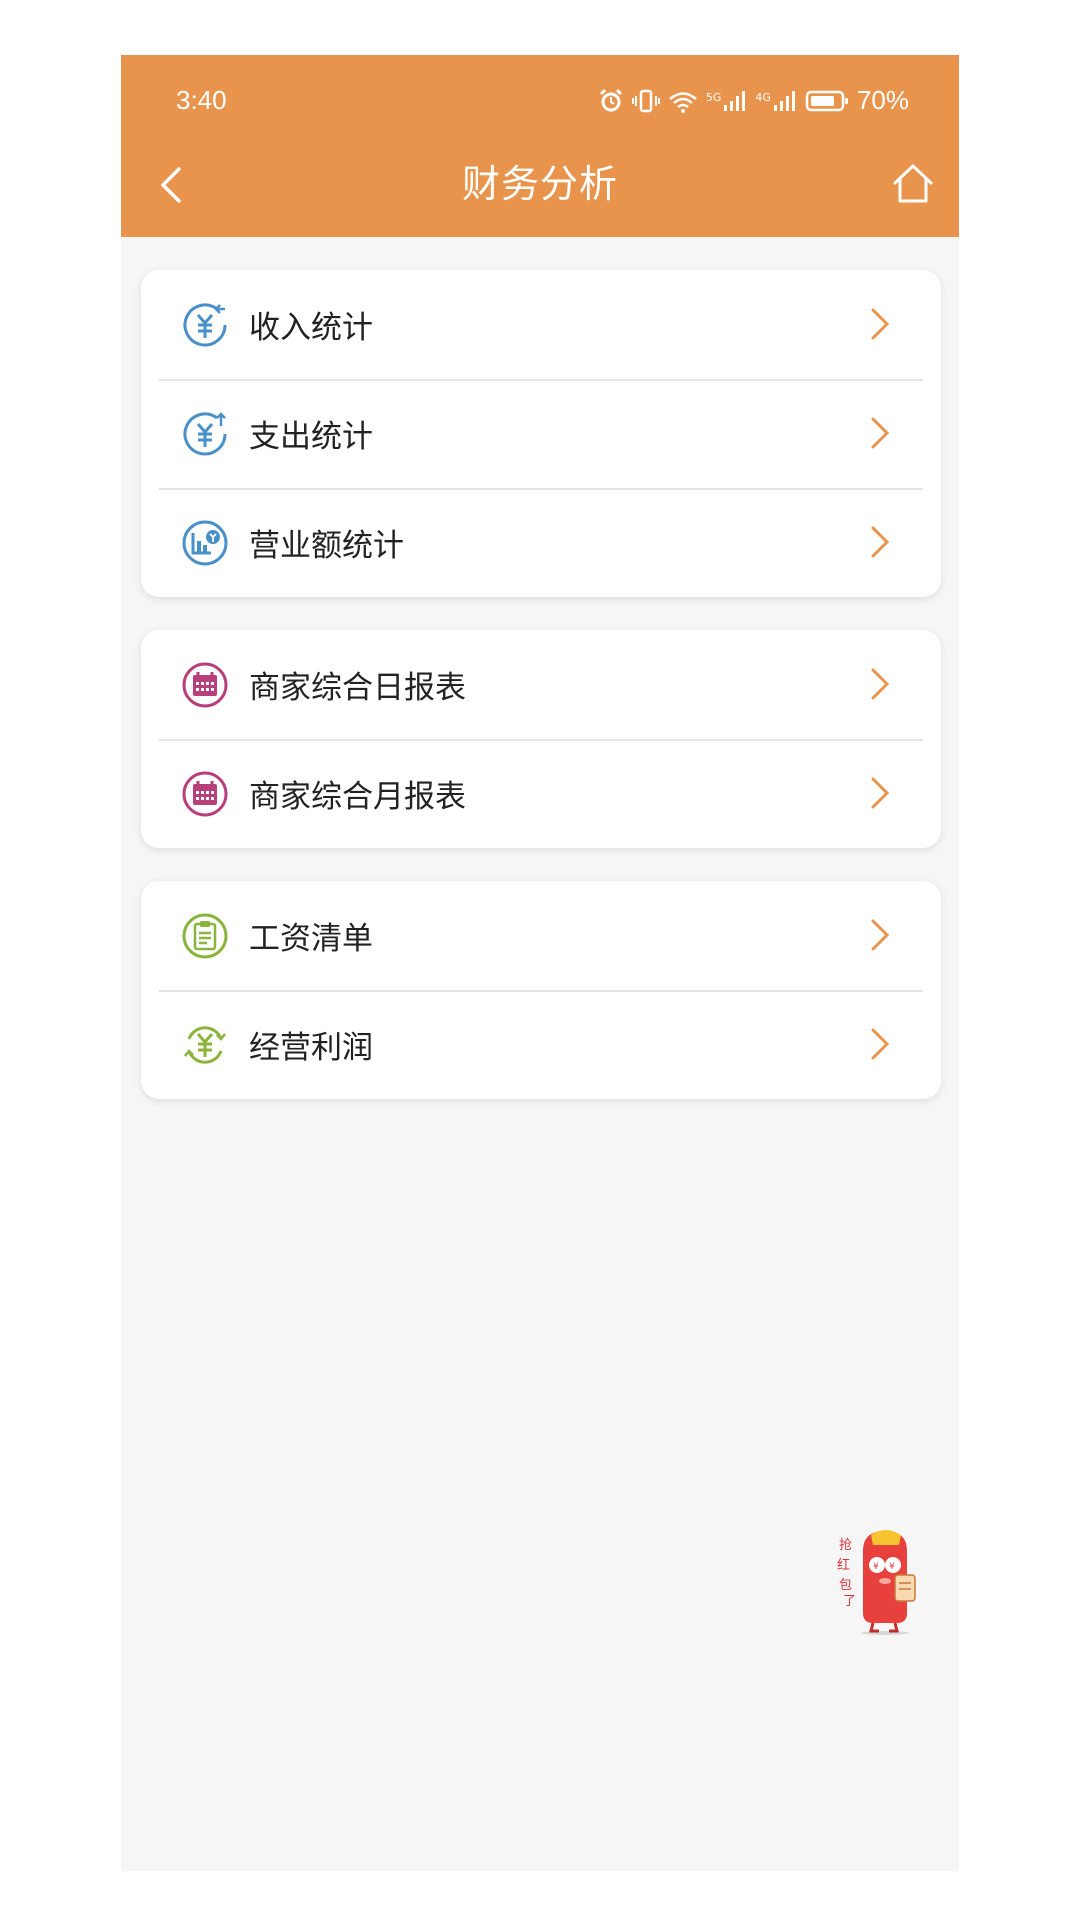  Describe the element at coordinates (539, 184) in the screenshot. I see `page-title: 财务分析` at that location.